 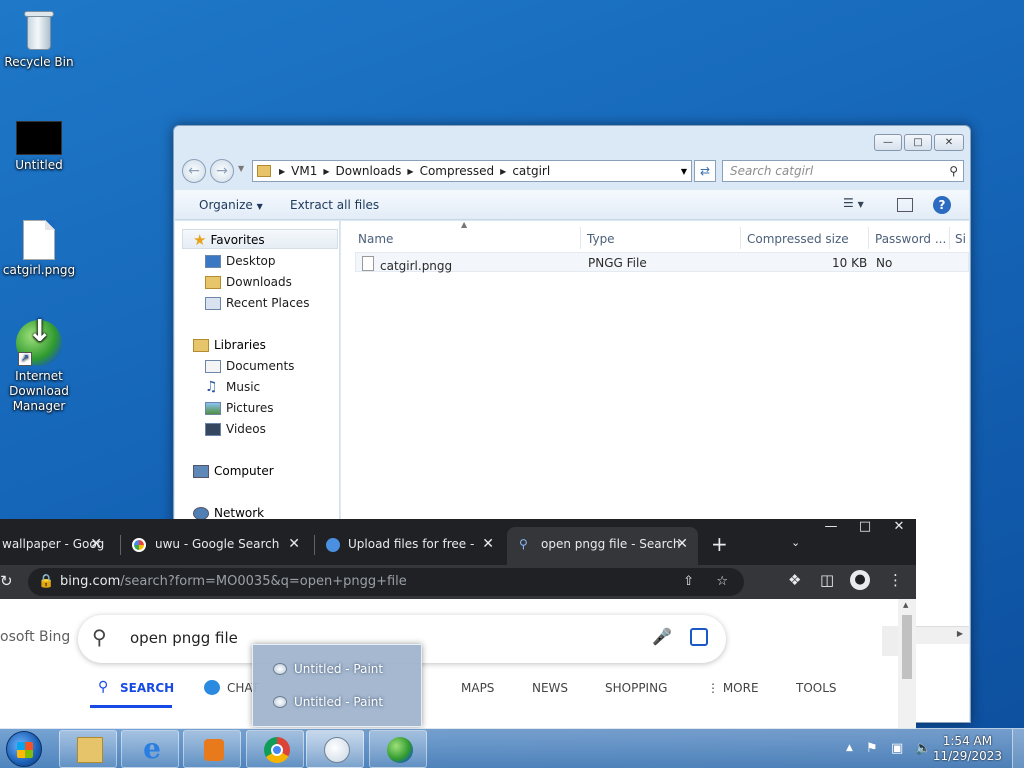 What do you see at coordinates (960, 239) in the screenshot?
I see `column-header-size: Si` at bounding box center [960, 239].